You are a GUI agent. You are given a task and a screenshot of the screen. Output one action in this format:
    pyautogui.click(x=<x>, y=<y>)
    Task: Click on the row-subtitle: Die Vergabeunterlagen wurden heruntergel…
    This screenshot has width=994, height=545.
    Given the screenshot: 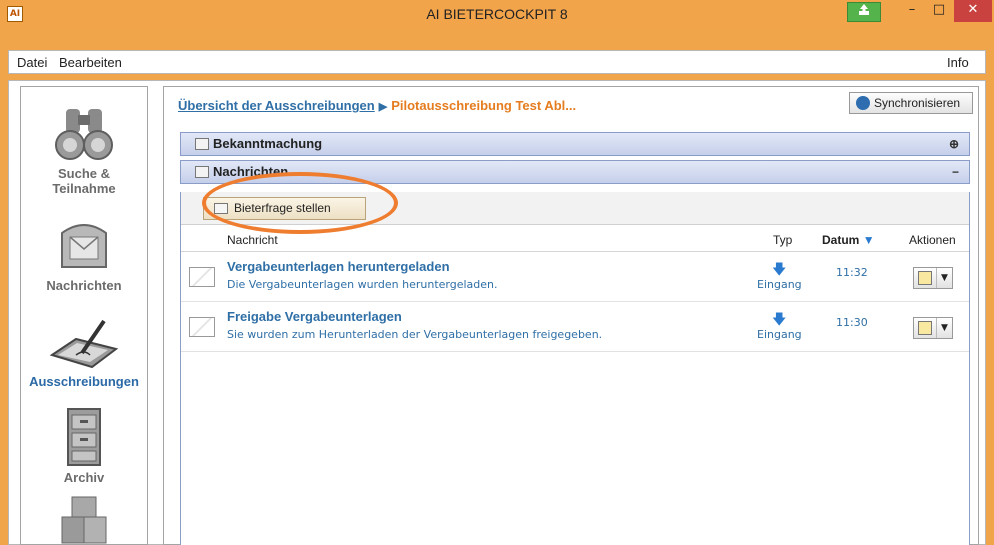 What is the action you would take?
    pyautogui.click(x=362, y=284)
    